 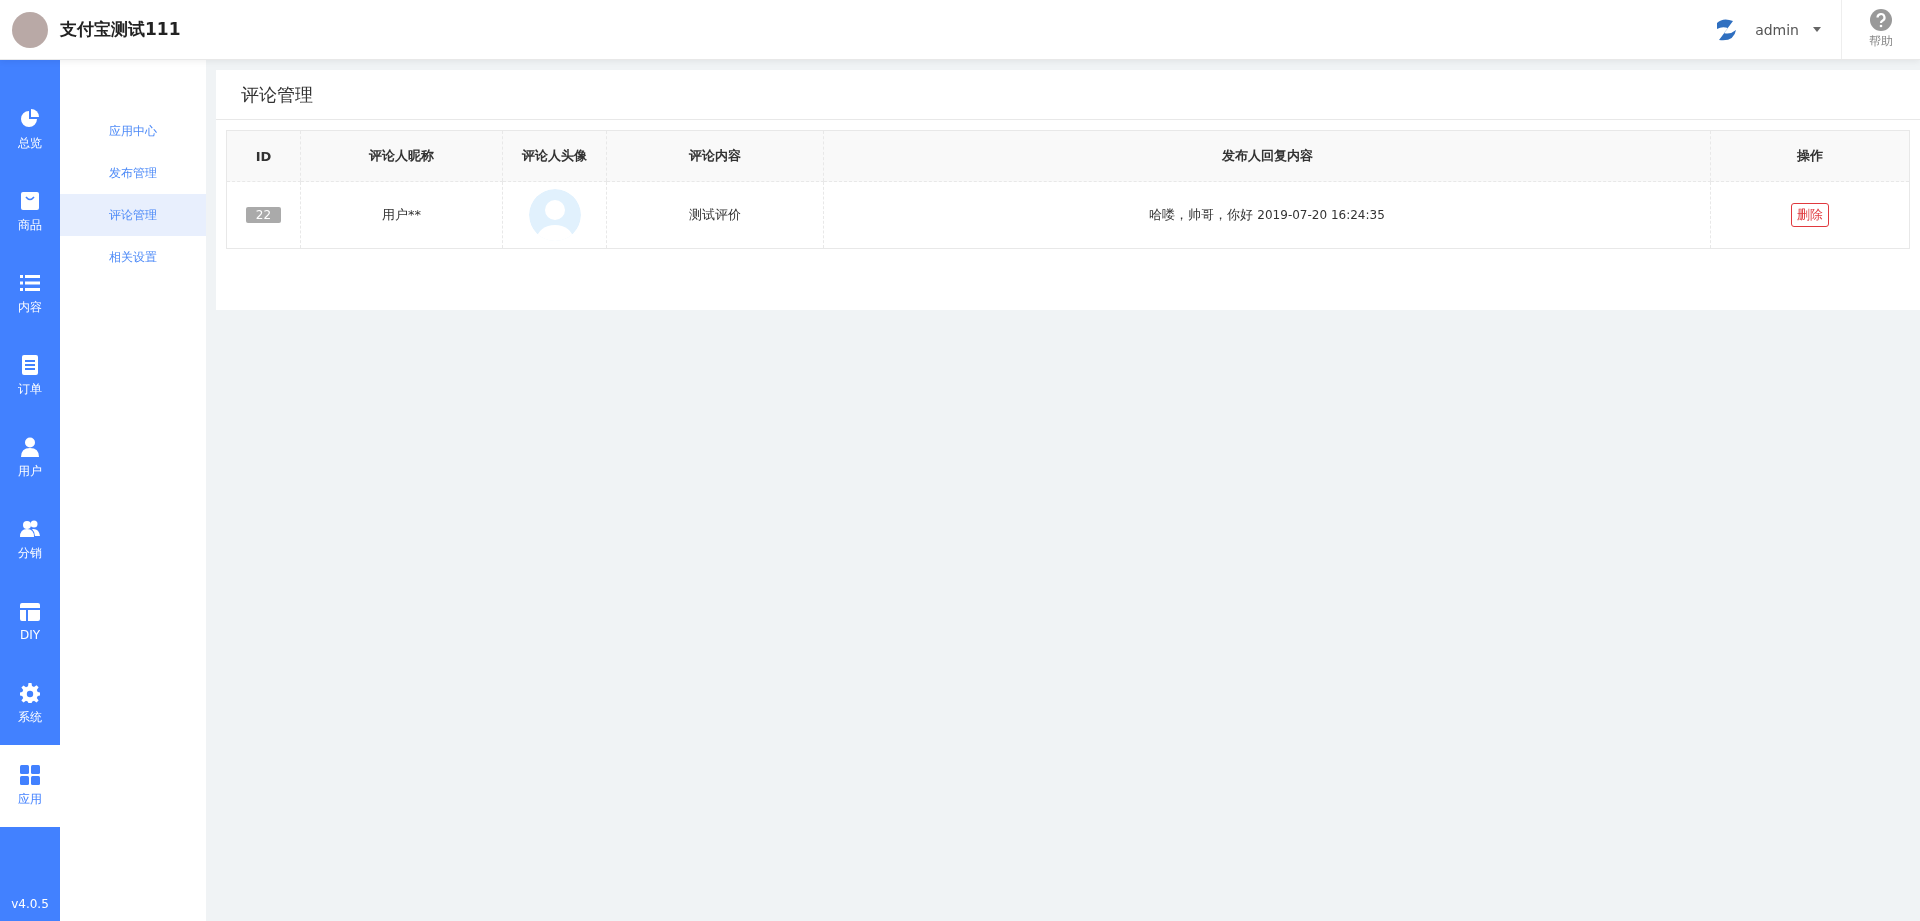 What do you see at coordinates (30, 130) in the screenshot?
I see `sidebar-item: 总览` at bounding box center [30, 130].